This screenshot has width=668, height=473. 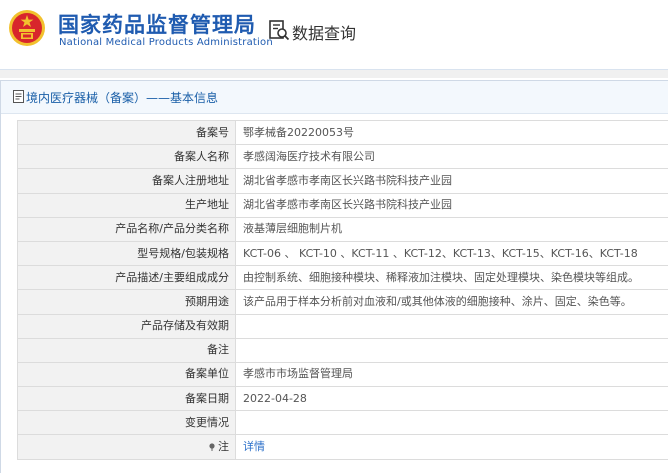 What do you see at coordinates (223, 447) in the screenshot?
I see `row-label: 注` at bounding box center [223, 447].